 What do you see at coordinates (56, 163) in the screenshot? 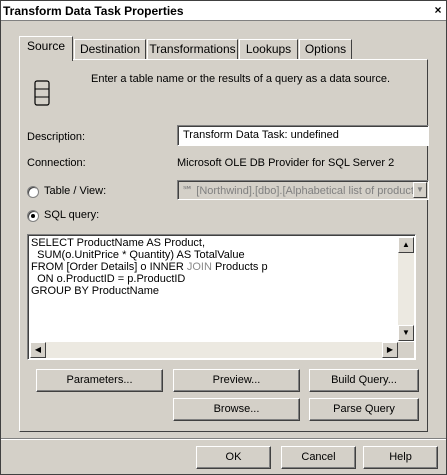
I see `connection-label: Connection:` at bounding box center [56, 163].